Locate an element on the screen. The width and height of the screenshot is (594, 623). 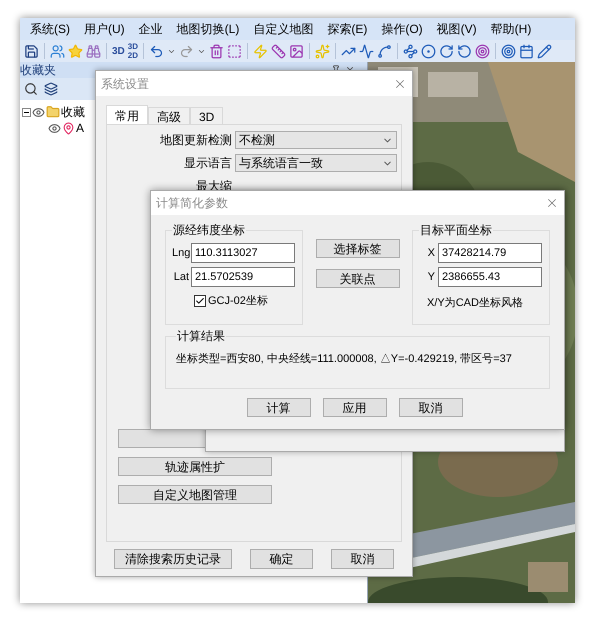
input-field: 2386655.43 is located at coordinates (490, 277).